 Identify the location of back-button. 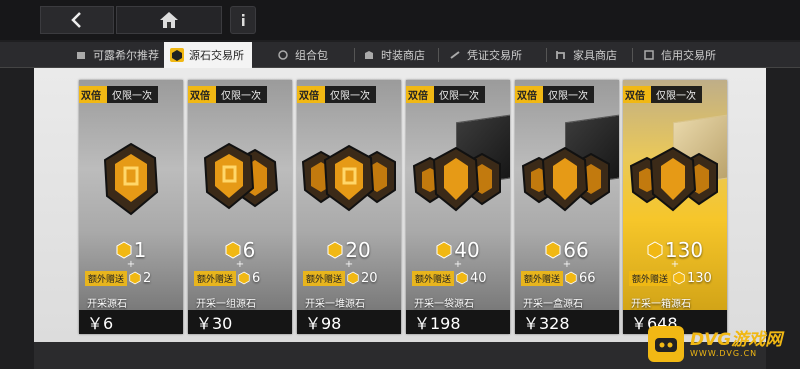
(77, 20).